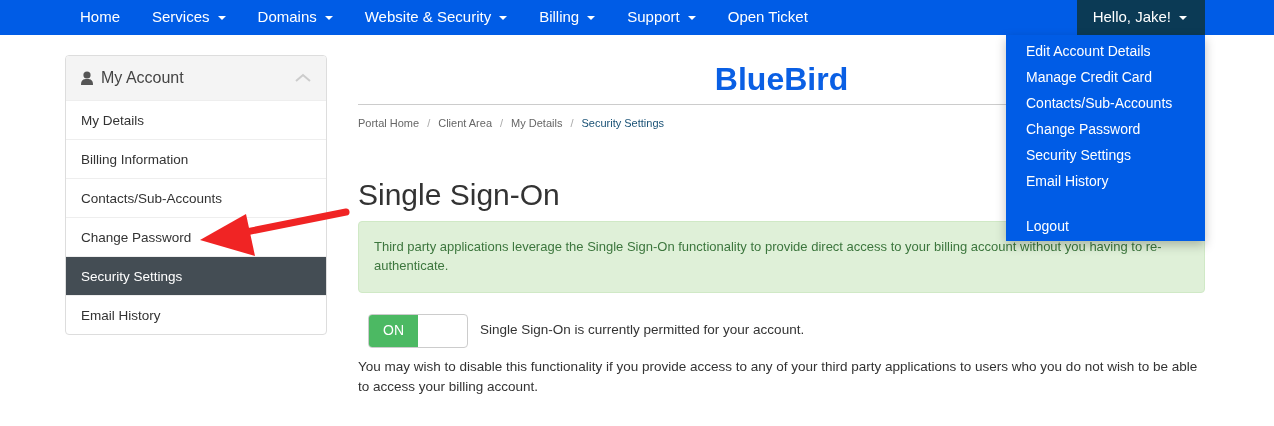  I want to click on sidebar-item: Contacts/Sub-Accounts, so click(196, 197).